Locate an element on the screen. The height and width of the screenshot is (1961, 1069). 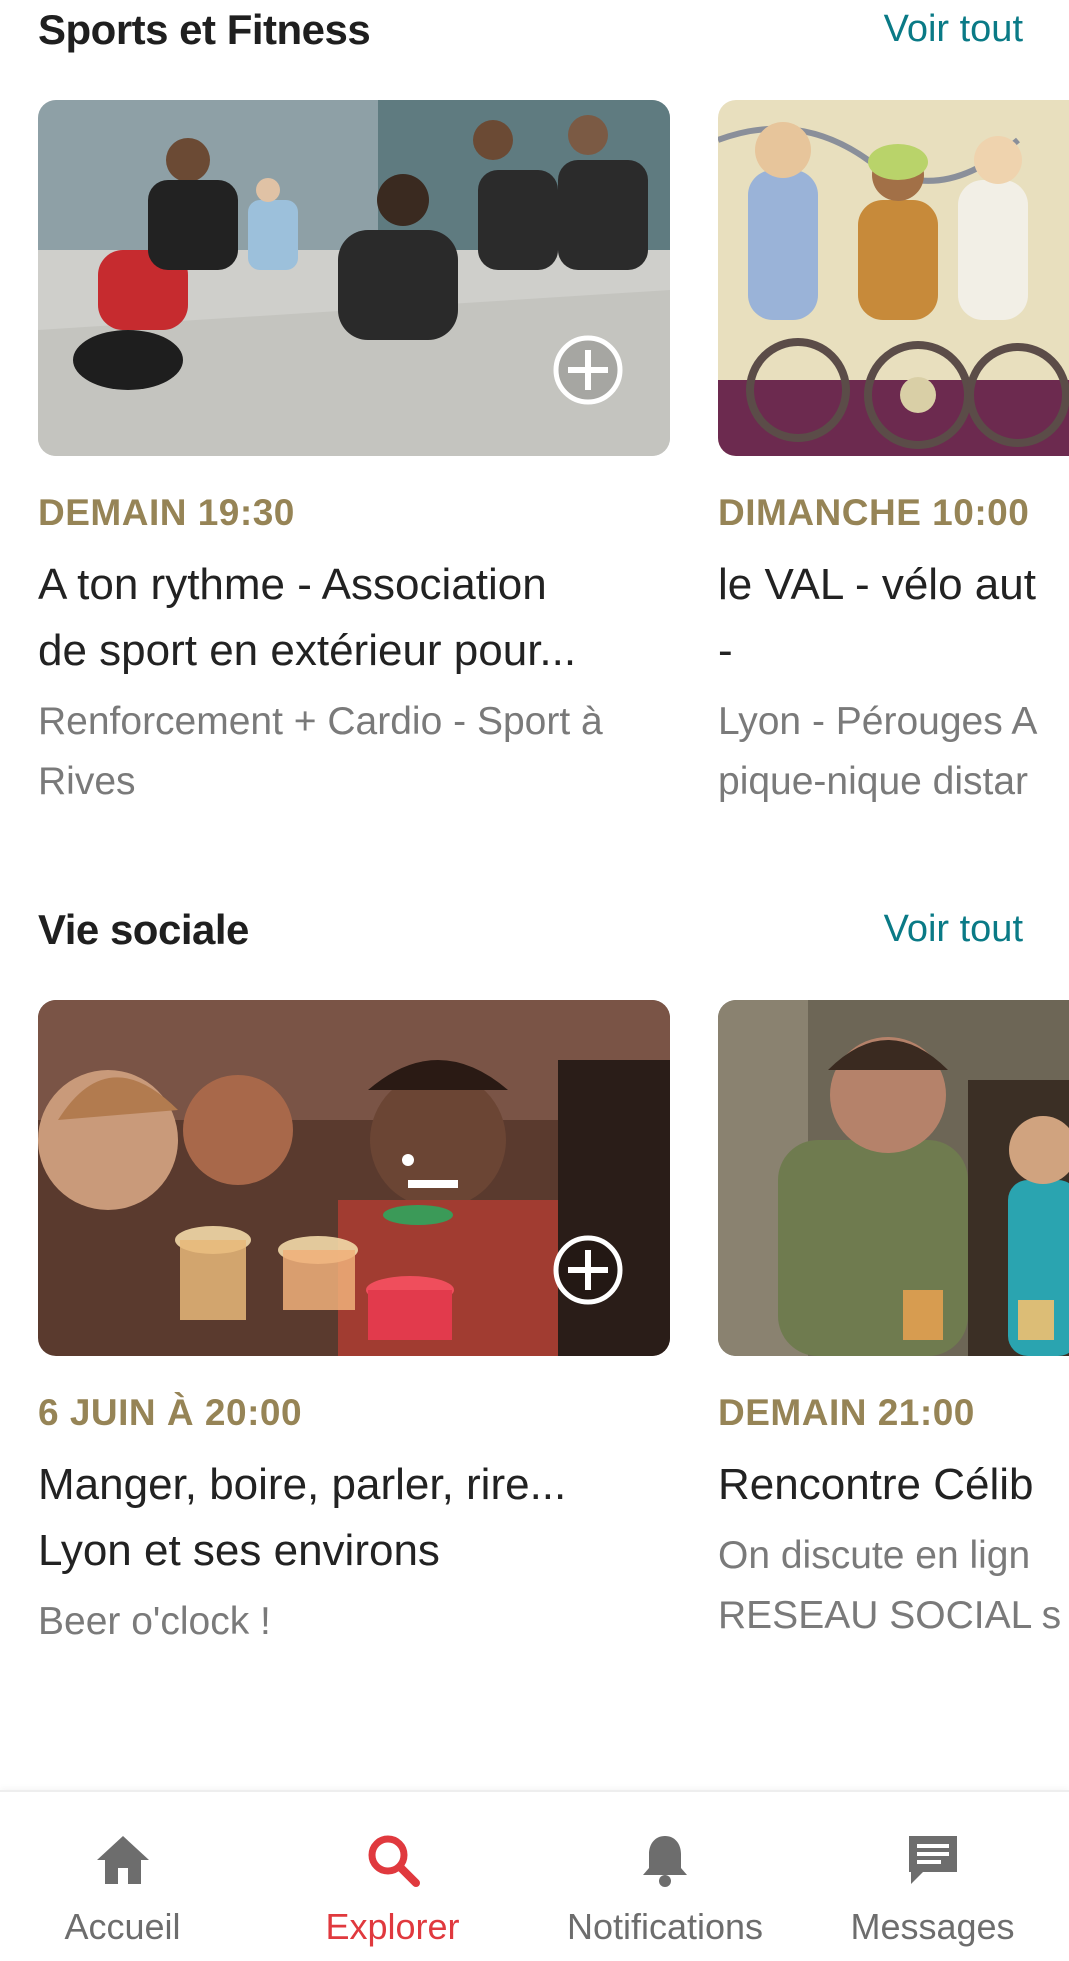
bottom-tab-bar: Accueil Explorer Notifications Messages is located at coordinates (534, 1875).